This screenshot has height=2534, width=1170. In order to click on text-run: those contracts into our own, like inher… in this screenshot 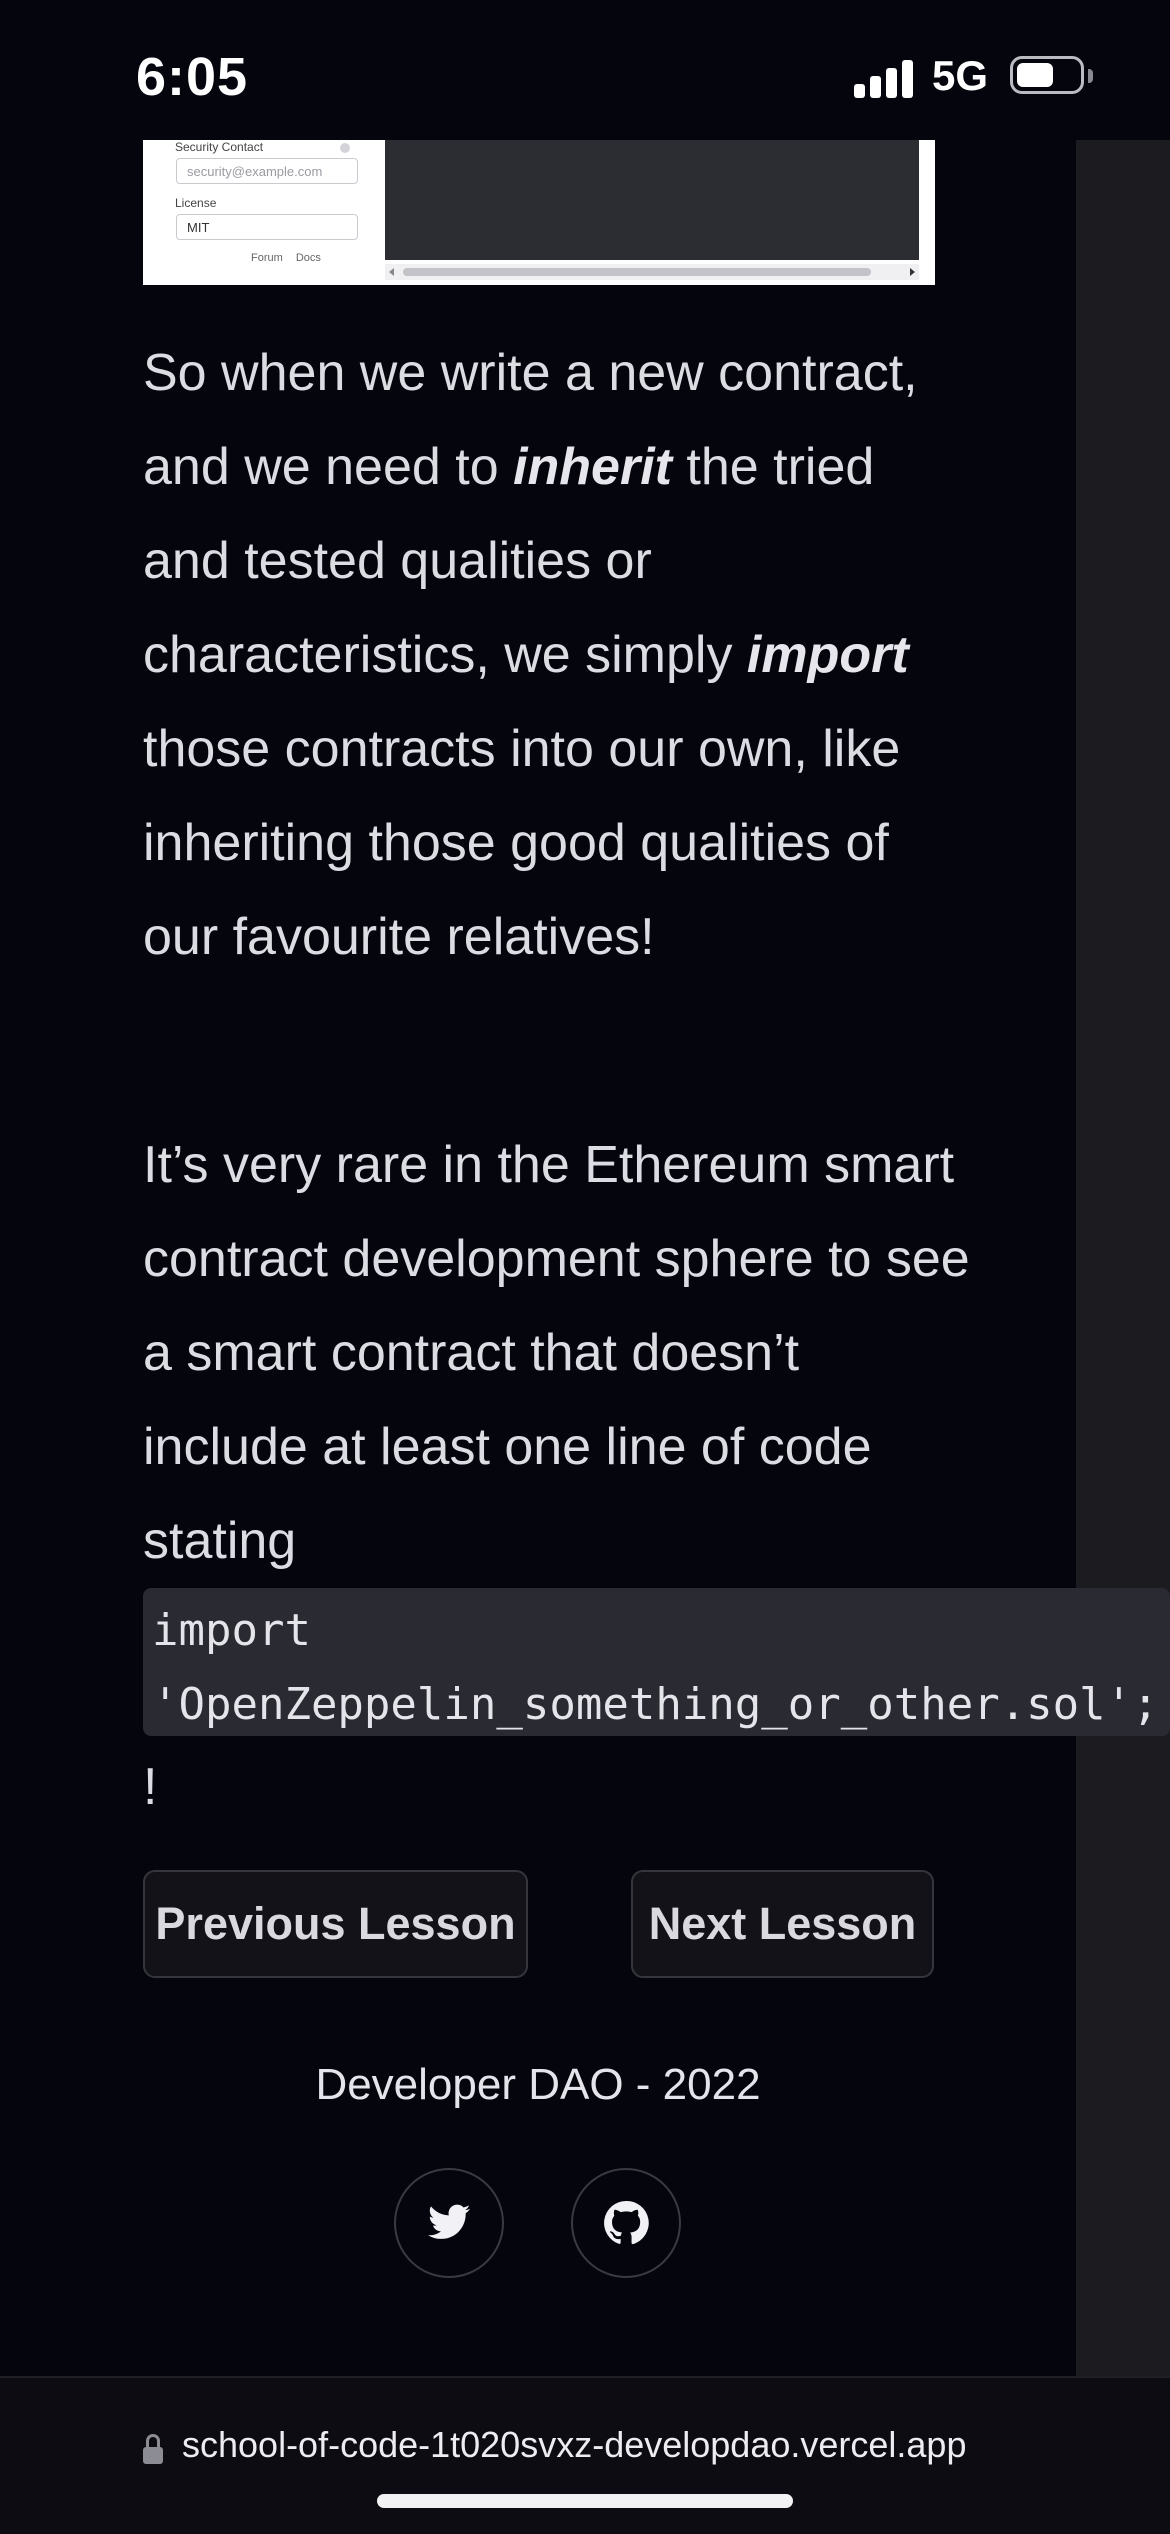, I will do `click(522, 843)`.